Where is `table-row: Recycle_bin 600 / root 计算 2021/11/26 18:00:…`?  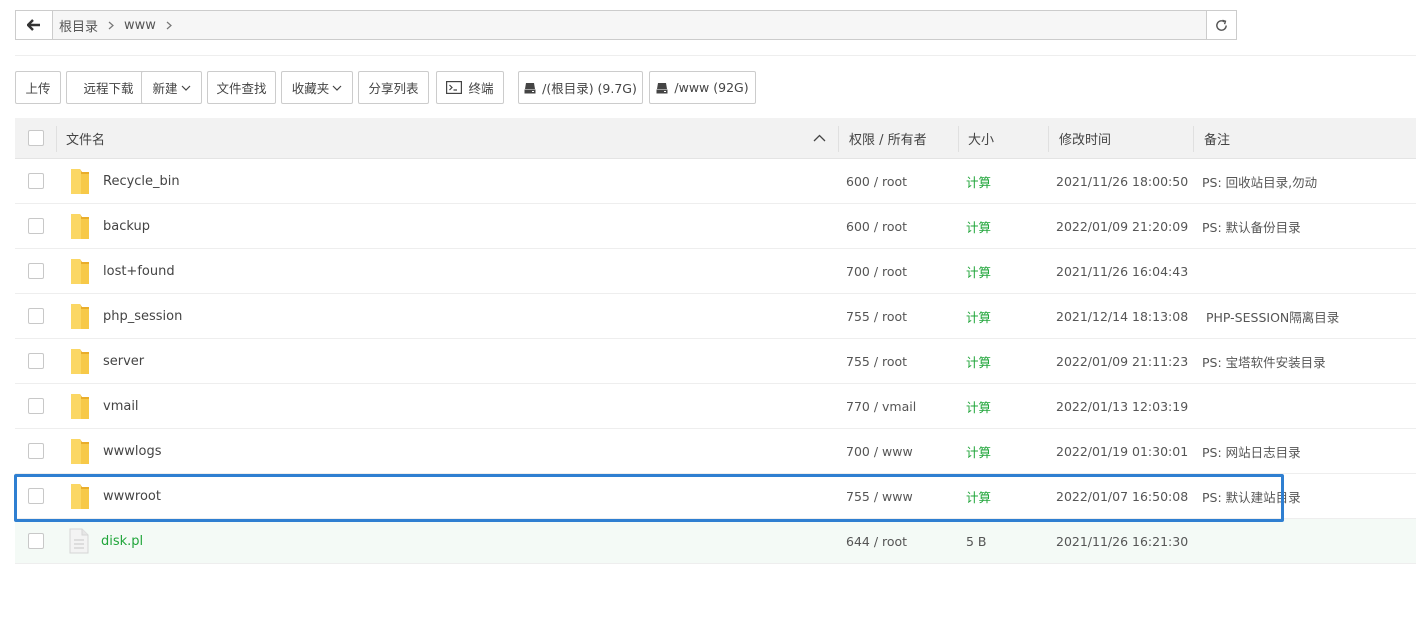
table-row: Recycle_bin 600 / root 计算 2021/11/26 18:00:… is located at coordinates (715, 181).